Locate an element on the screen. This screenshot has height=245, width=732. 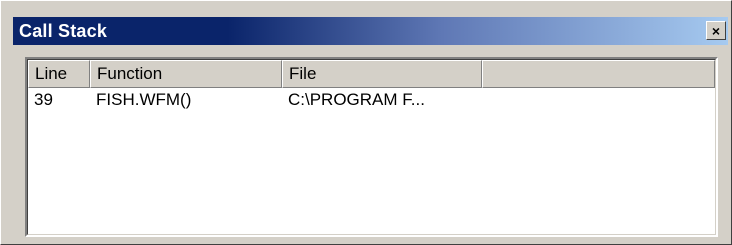
column-header-line: Line is located at coordinates (59, 74).